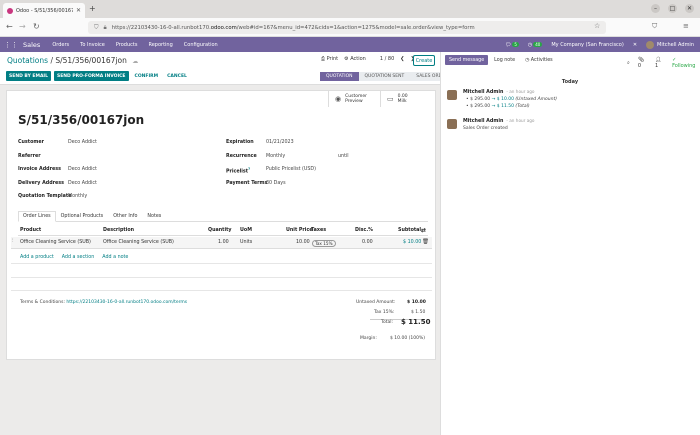 The height and width of the screenshot is (435, 700). Describe the element at coordinates (639, 66) in the screenshot. I see `attachment-count: 0` at that location.